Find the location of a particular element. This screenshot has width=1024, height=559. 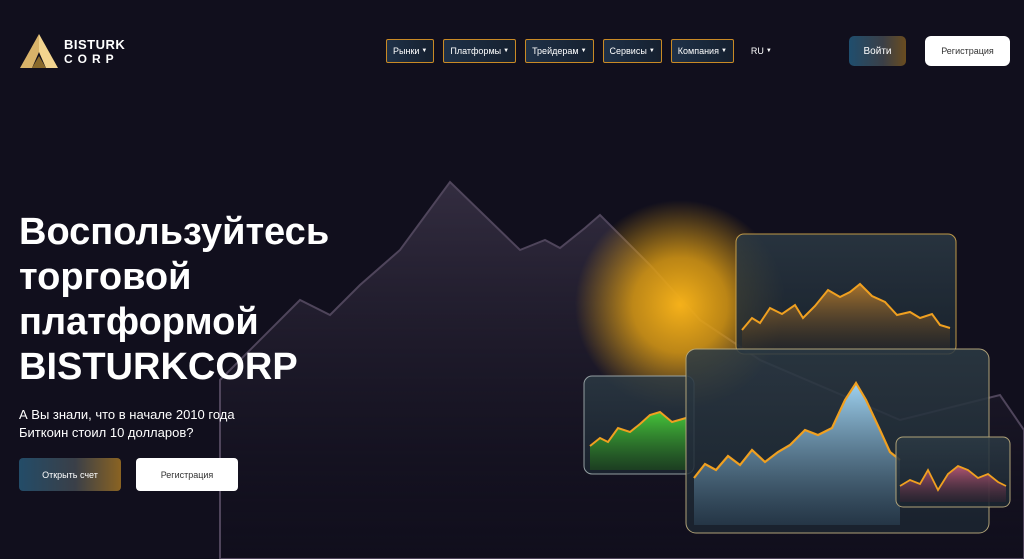

hero-title-line: Воспользуйтесь is located at coordinates (174, 232).